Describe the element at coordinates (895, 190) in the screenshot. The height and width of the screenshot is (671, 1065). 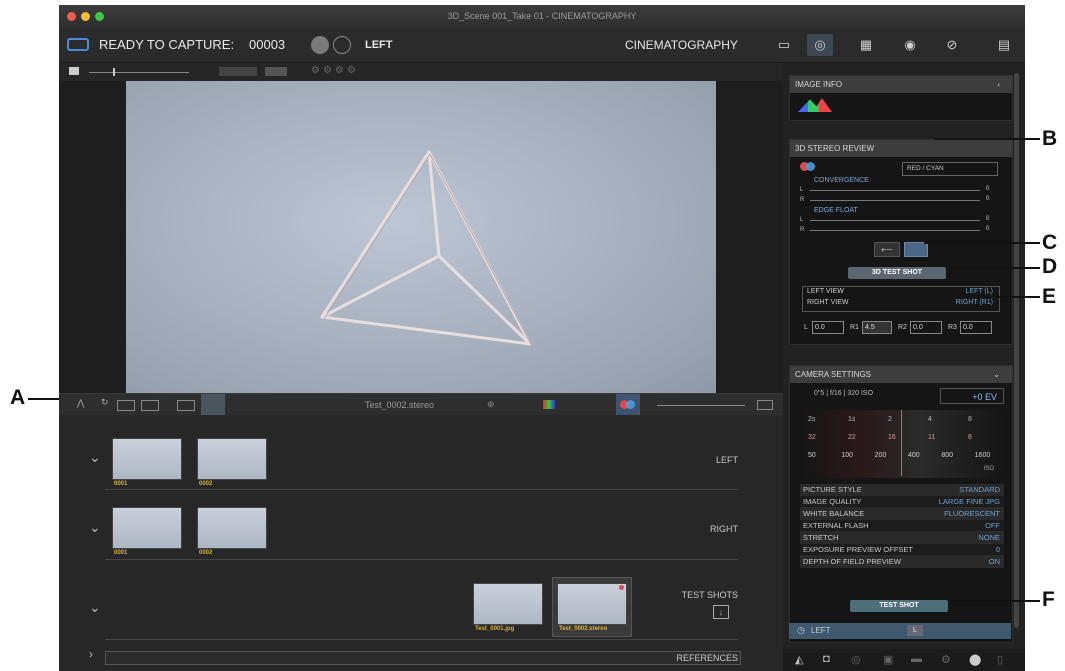
I see `convergence-l-slider` at that location.